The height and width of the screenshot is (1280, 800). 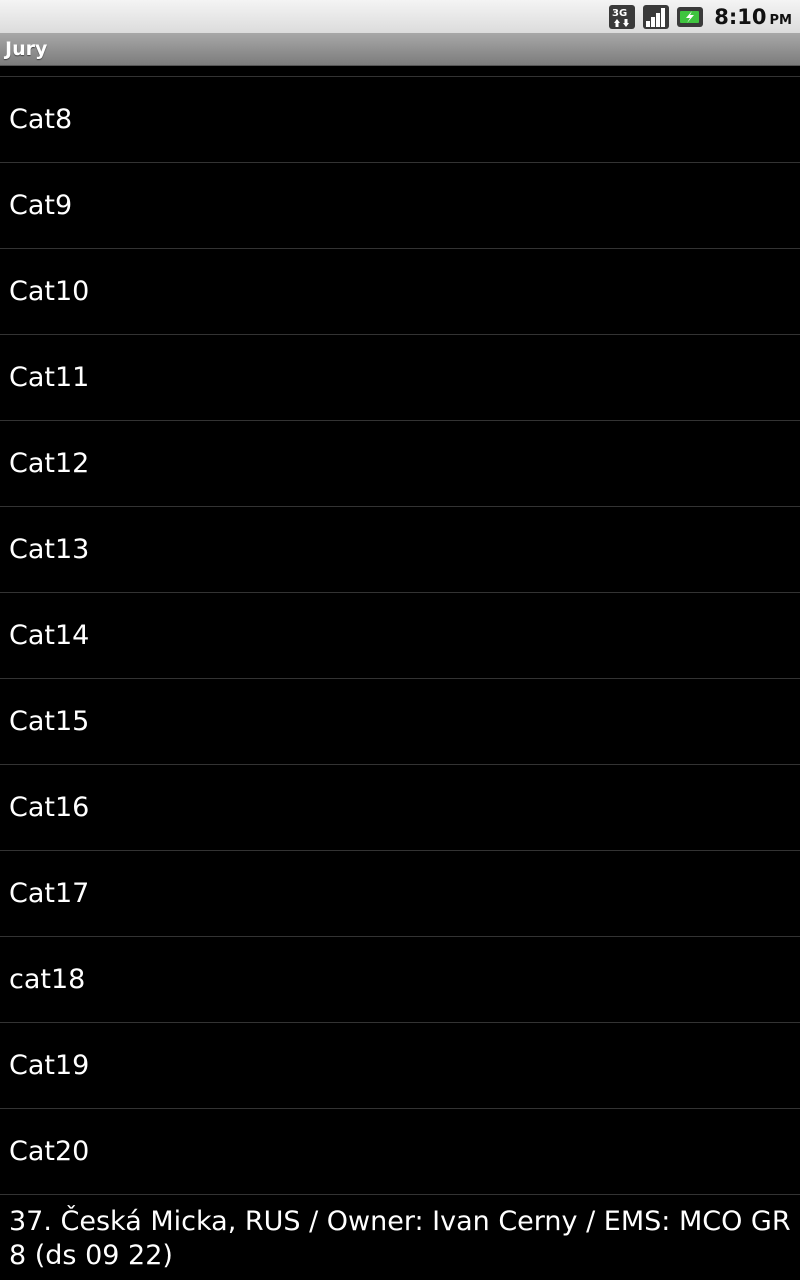 What do you see at coordinates (26, 49) in the screenshot?
I see `page-title: Jury` at bounding box center [26, 49].